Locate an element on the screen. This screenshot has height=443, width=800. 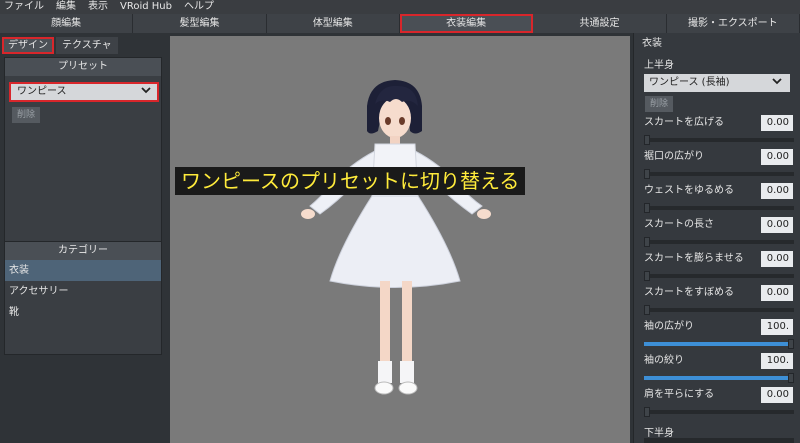
param-row: ウェストをゆるめる 0.00 is located at coordinates (717, 200).